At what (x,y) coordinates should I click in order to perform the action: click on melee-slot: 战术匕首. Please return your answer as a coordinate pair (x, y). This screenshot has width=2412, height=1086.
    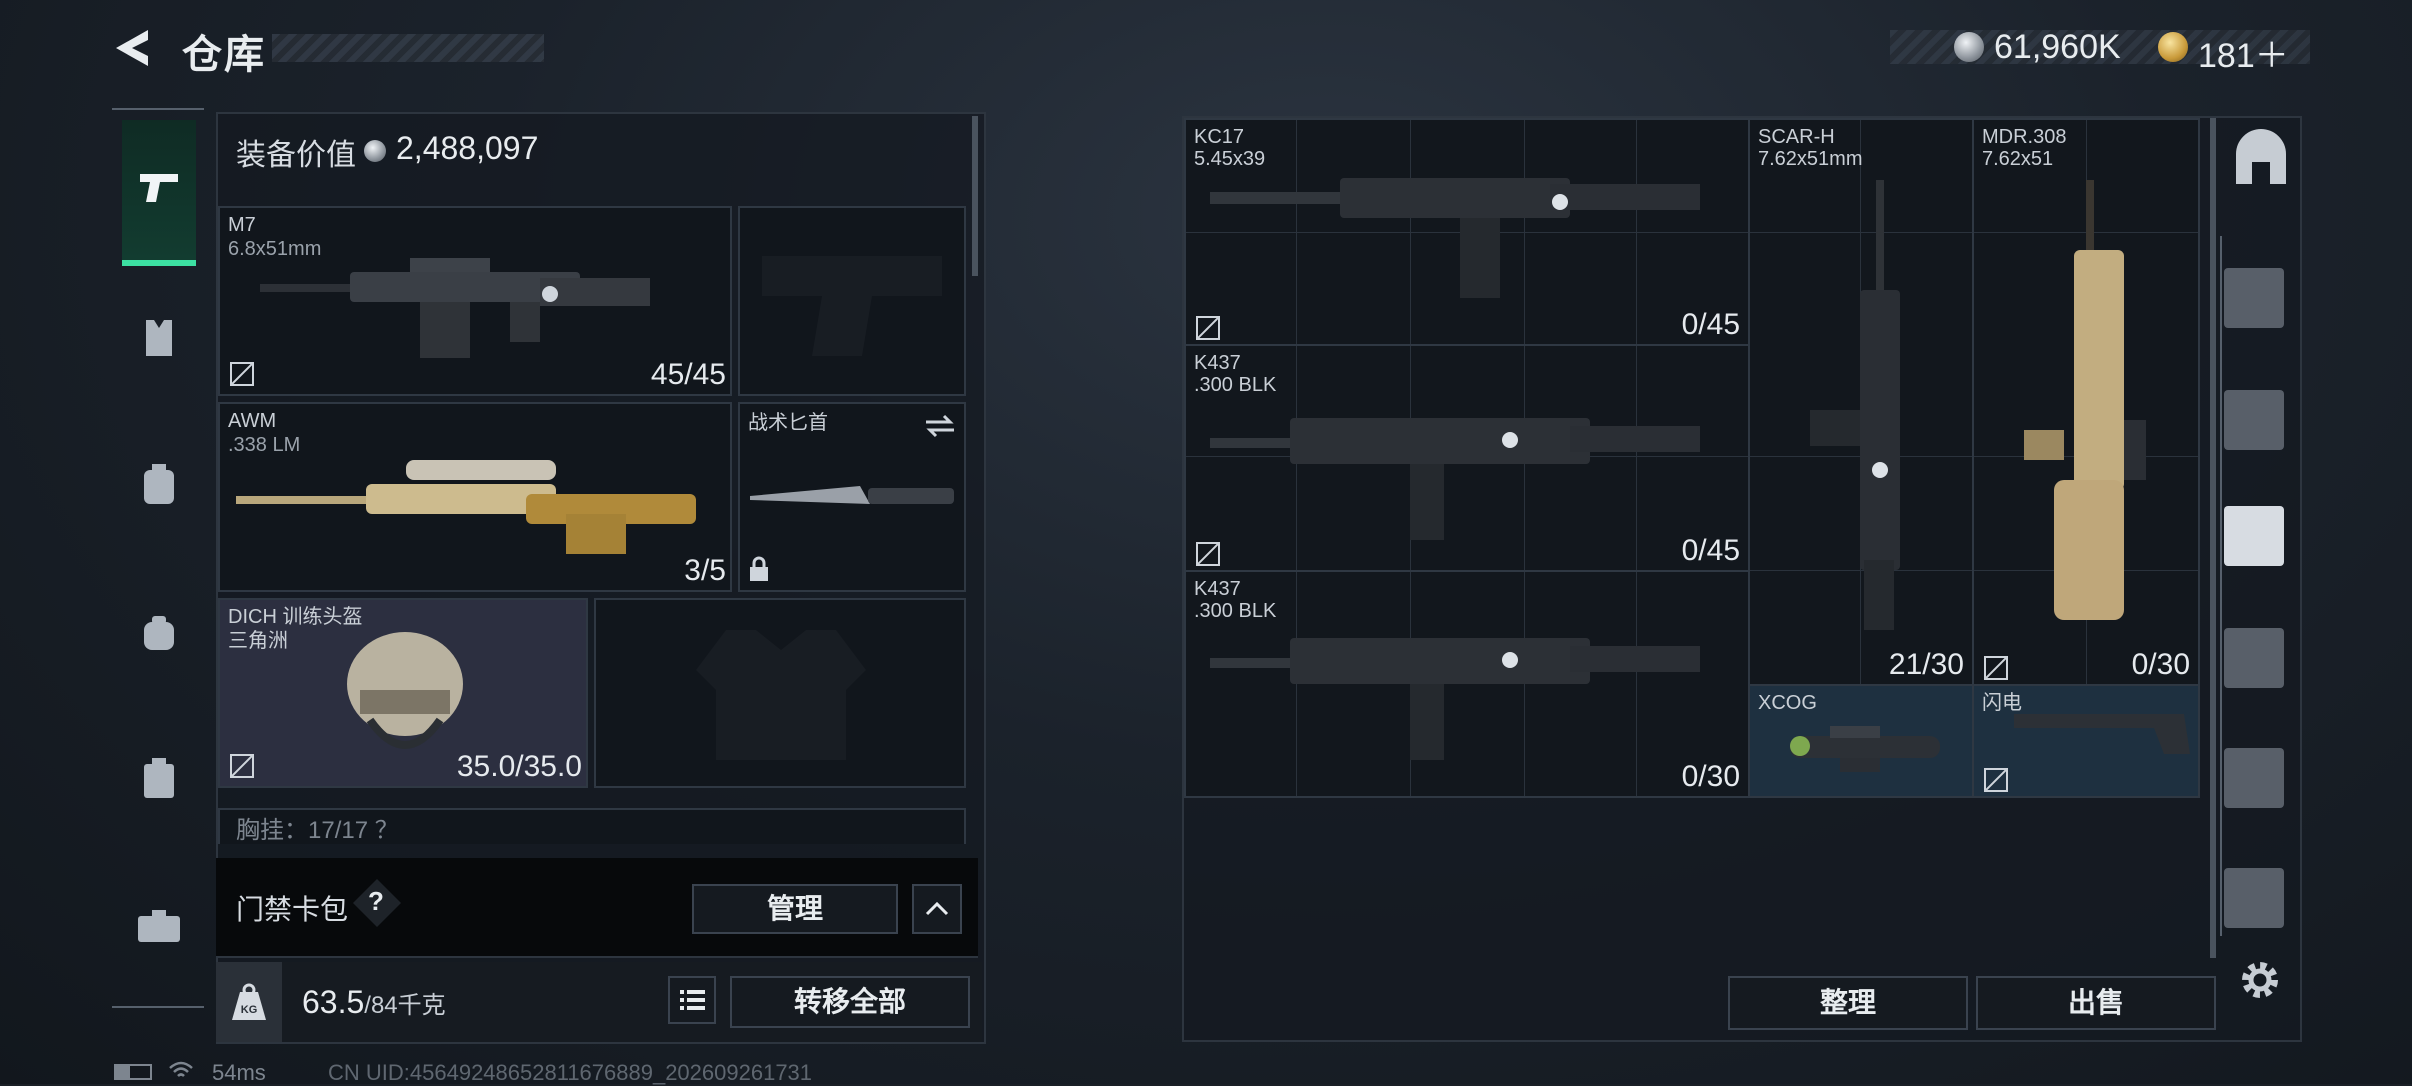
    Looking at the image, I should click on (852, 497).